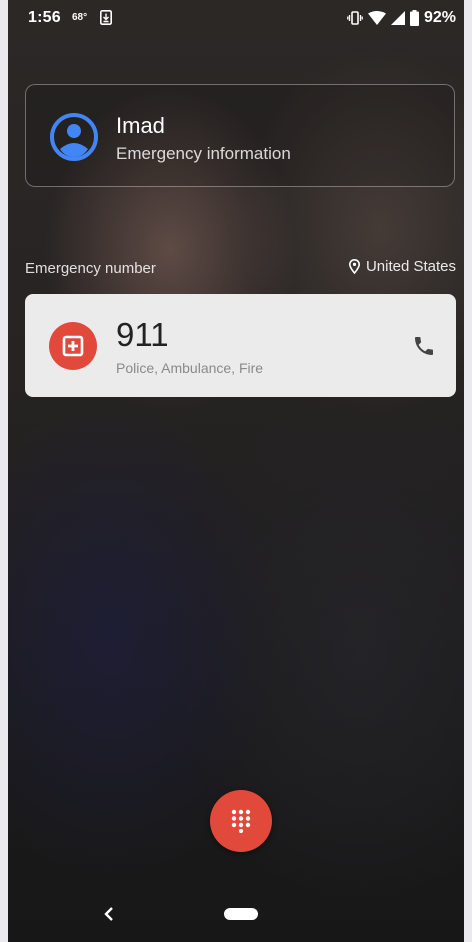 This screenshot has height=942, width=472. What do you see at coordinates (410, 266) in the screenshot?
I see `location-text: United States` at bounding box center [410, 266].